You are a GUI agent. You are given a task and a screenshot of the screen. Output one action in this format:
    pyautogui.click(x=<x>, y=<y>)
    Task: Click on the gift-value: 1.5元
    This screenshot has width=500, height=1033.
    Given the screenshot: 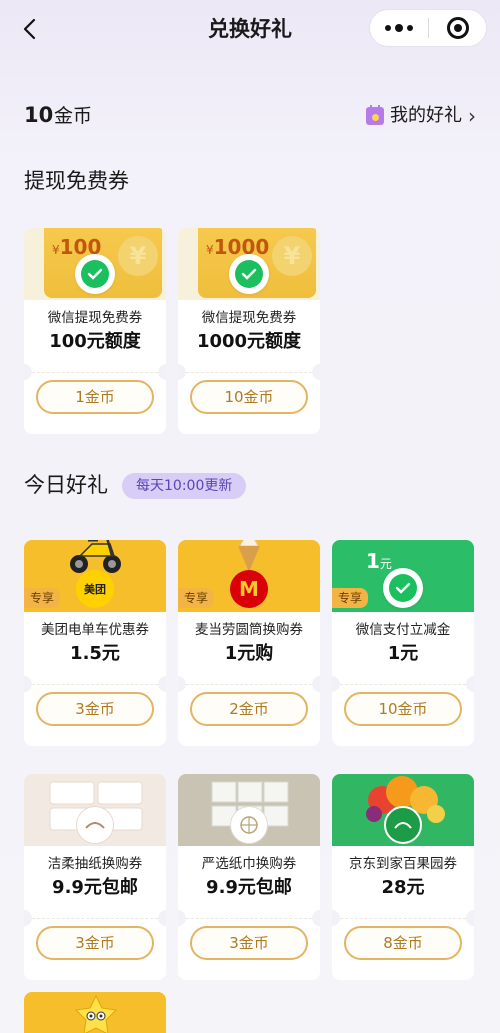 What is the action you would take?
    pyautogui.click(x=95, y=653)
    